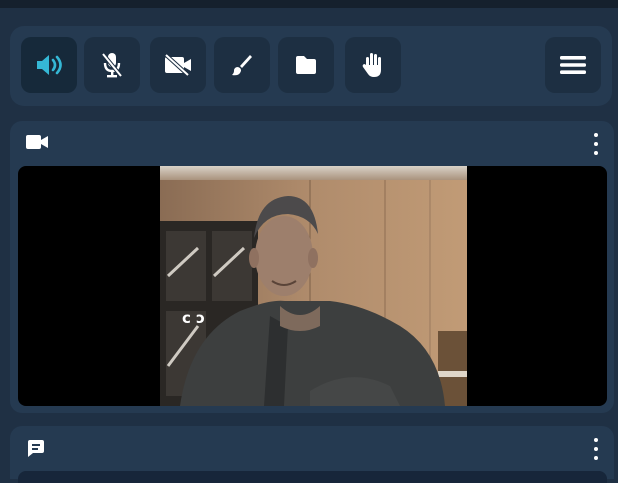 Image resolution: width=618 pixels, height=483 pixels. I want to click on whiteboard-button, so click(242, 65).